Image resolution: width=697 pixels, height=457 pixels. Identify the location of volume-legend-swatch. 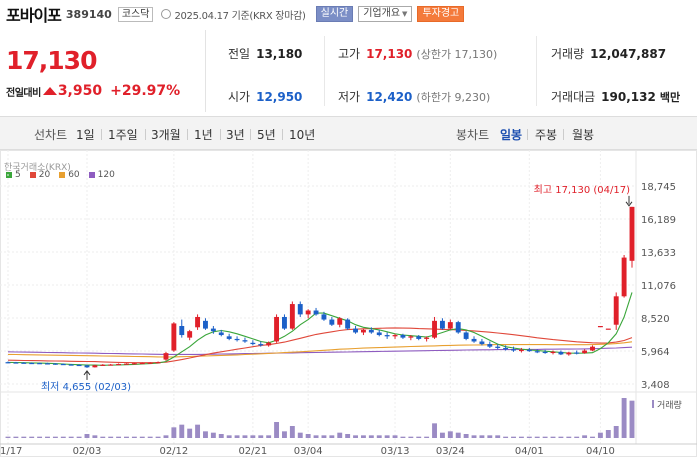
(653, 404).